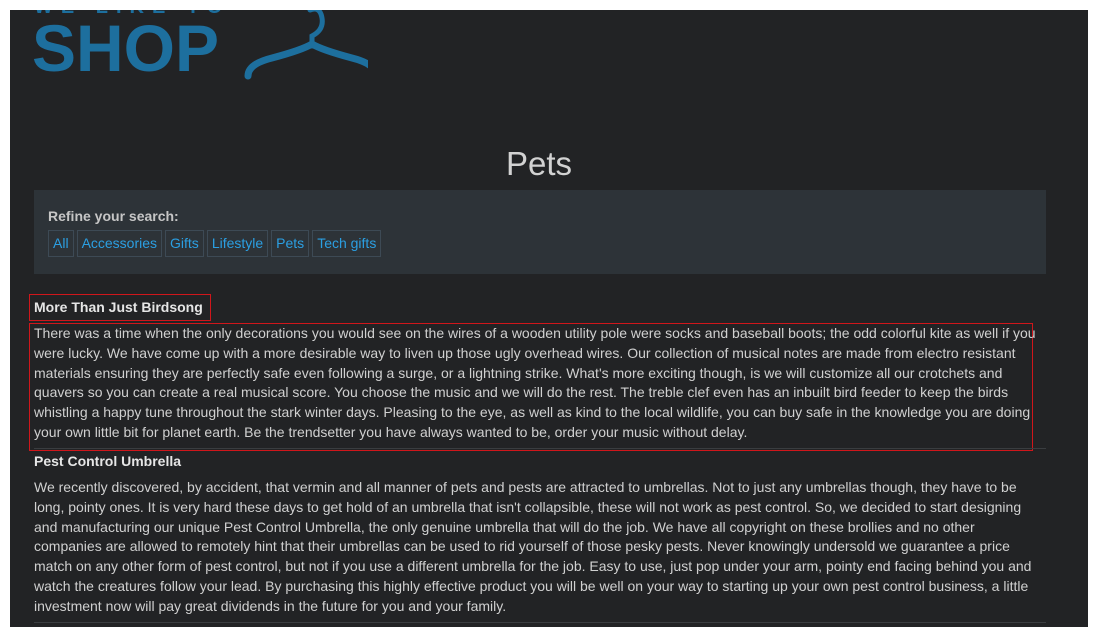  Describe the element at coordinates (290, 243) in the screenshot. I see `filter-chip-pets: Pets` at that location.